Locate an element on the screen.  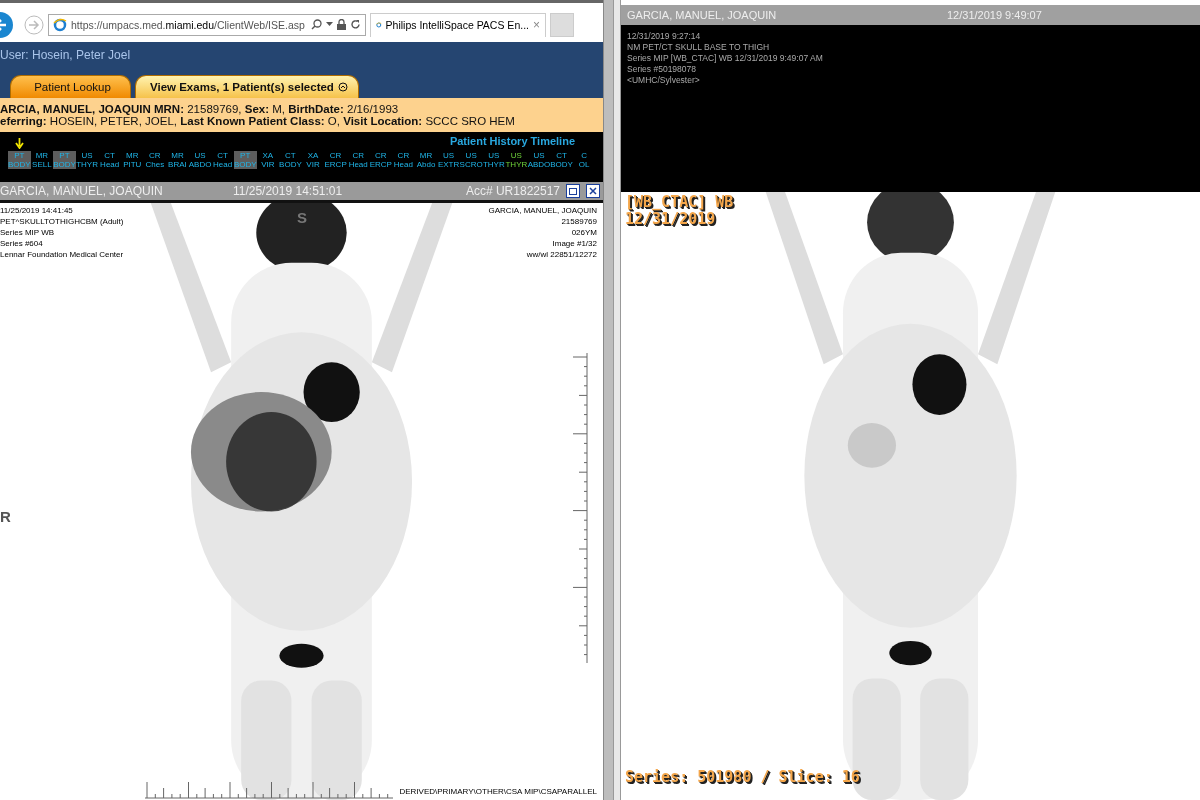
maximize-icon is located at coordinates (573, 191).